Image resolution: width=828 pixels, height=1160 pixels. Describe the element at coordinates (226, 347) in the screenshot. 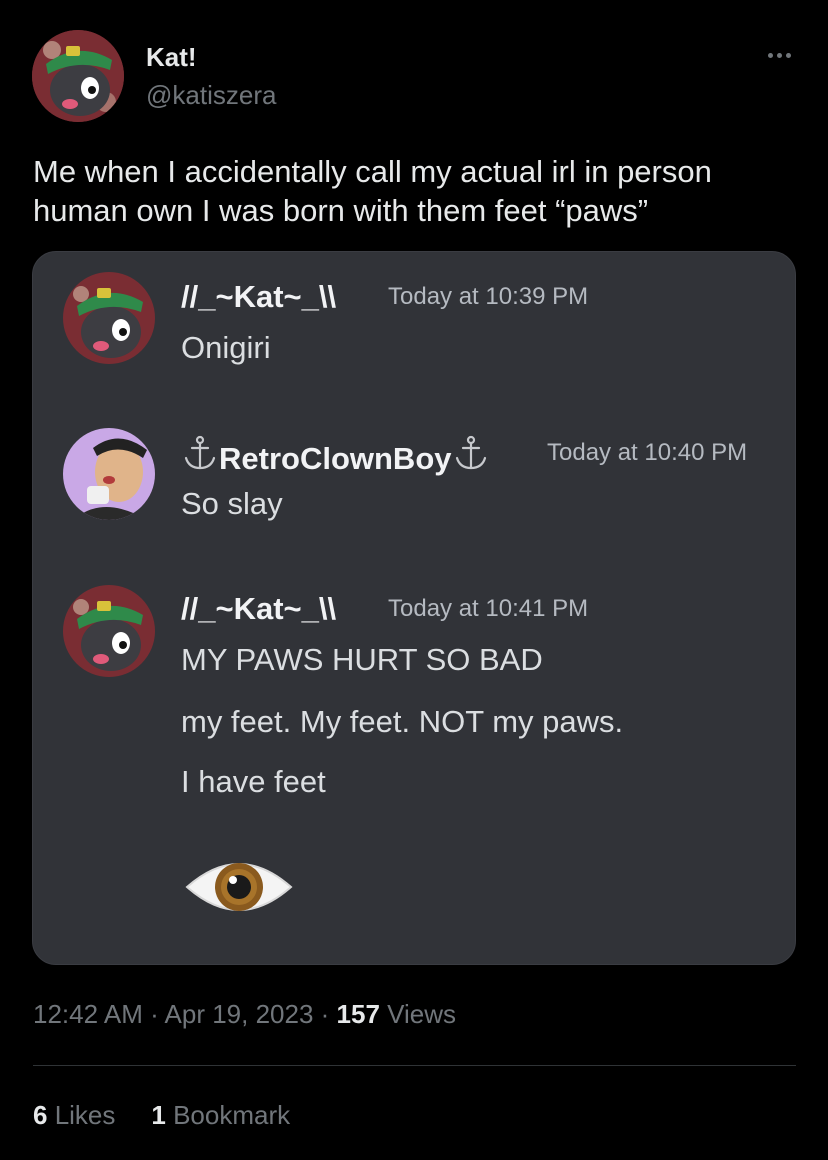

I see `message-1-text: Onigiri` at that location.